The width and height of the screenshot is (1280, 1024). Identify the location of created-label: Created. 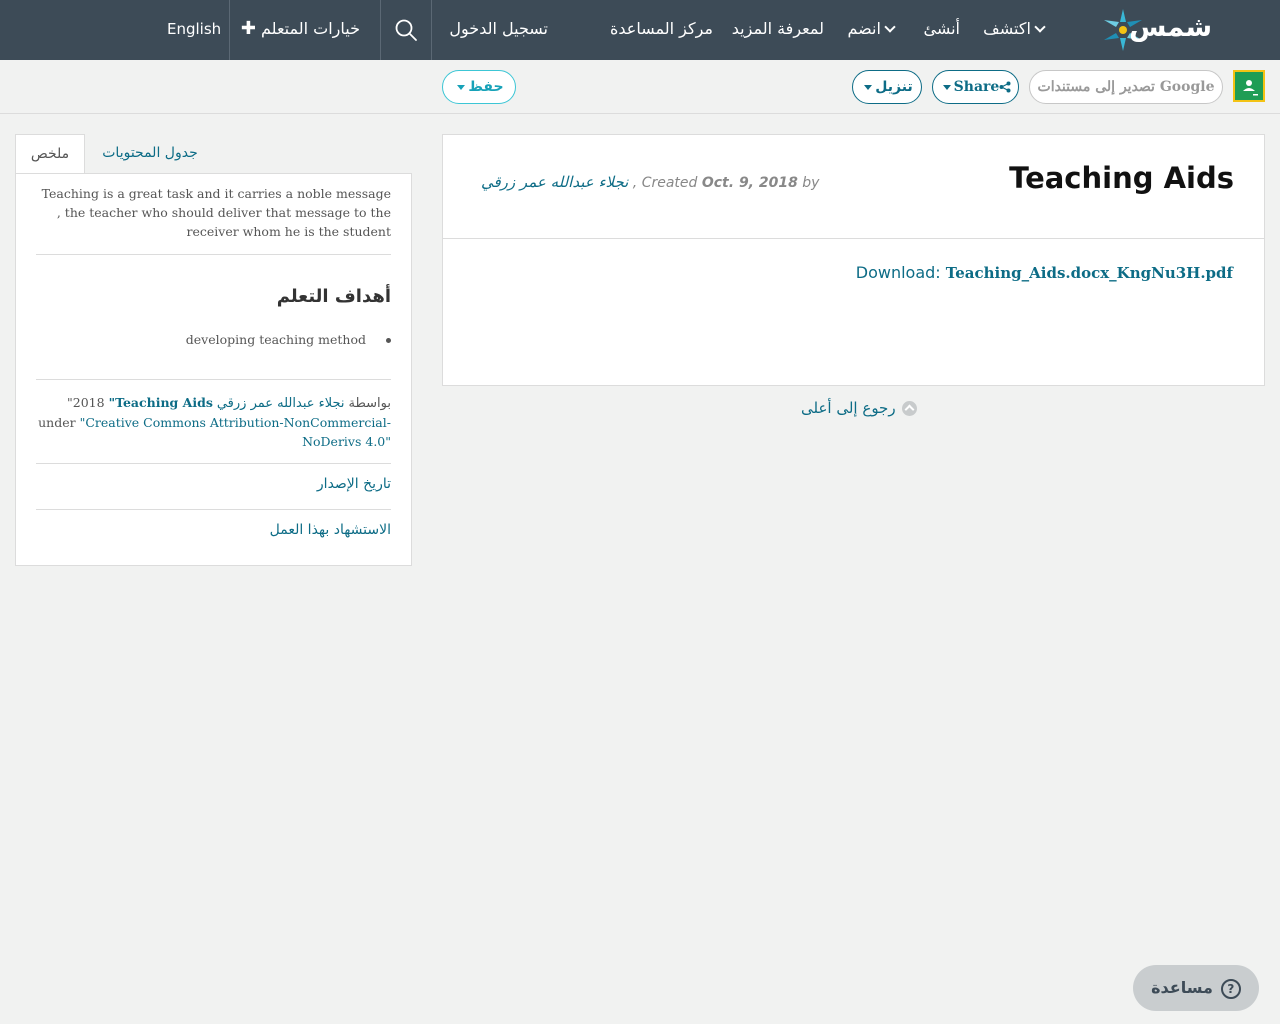
(669, 183).